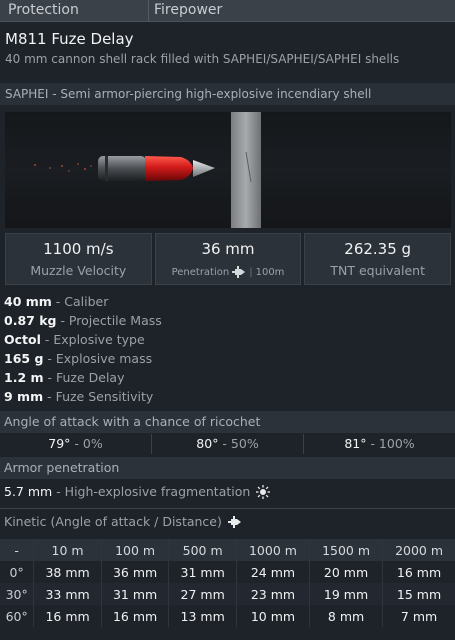 The width and height of the screenshot is (455, 640). What do you see at coordinates (227, 468) in the screenshot?
I see `armor-penetration-header: Armor penetration` at bounding box center [227, 468].